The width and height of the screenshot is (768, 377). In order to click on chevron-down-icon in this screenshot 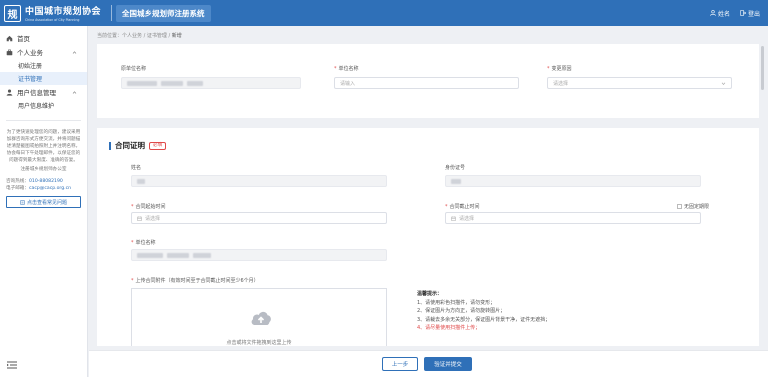, I will do `click(723, 83)`.